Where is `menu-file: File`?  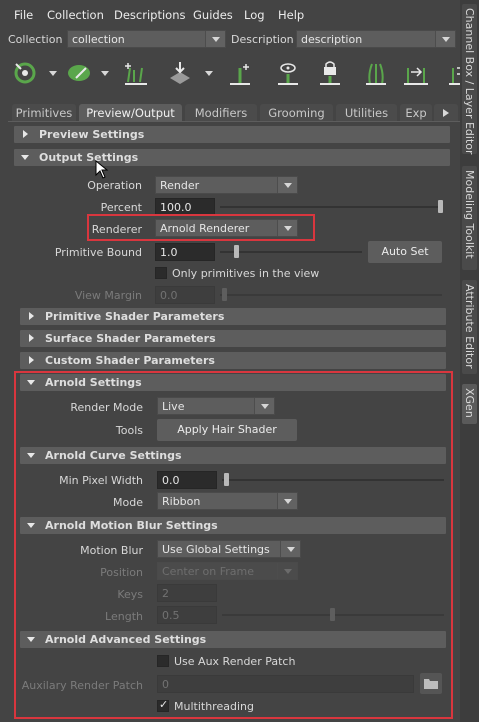 menu-file: File is located at coordinates (23, 15).